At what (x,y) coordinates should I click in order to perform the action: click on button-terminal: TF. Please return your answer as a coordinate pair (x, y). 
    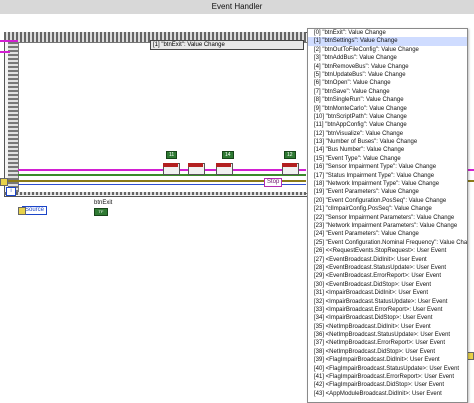
    Looking at the image, I should click on (101, 212).